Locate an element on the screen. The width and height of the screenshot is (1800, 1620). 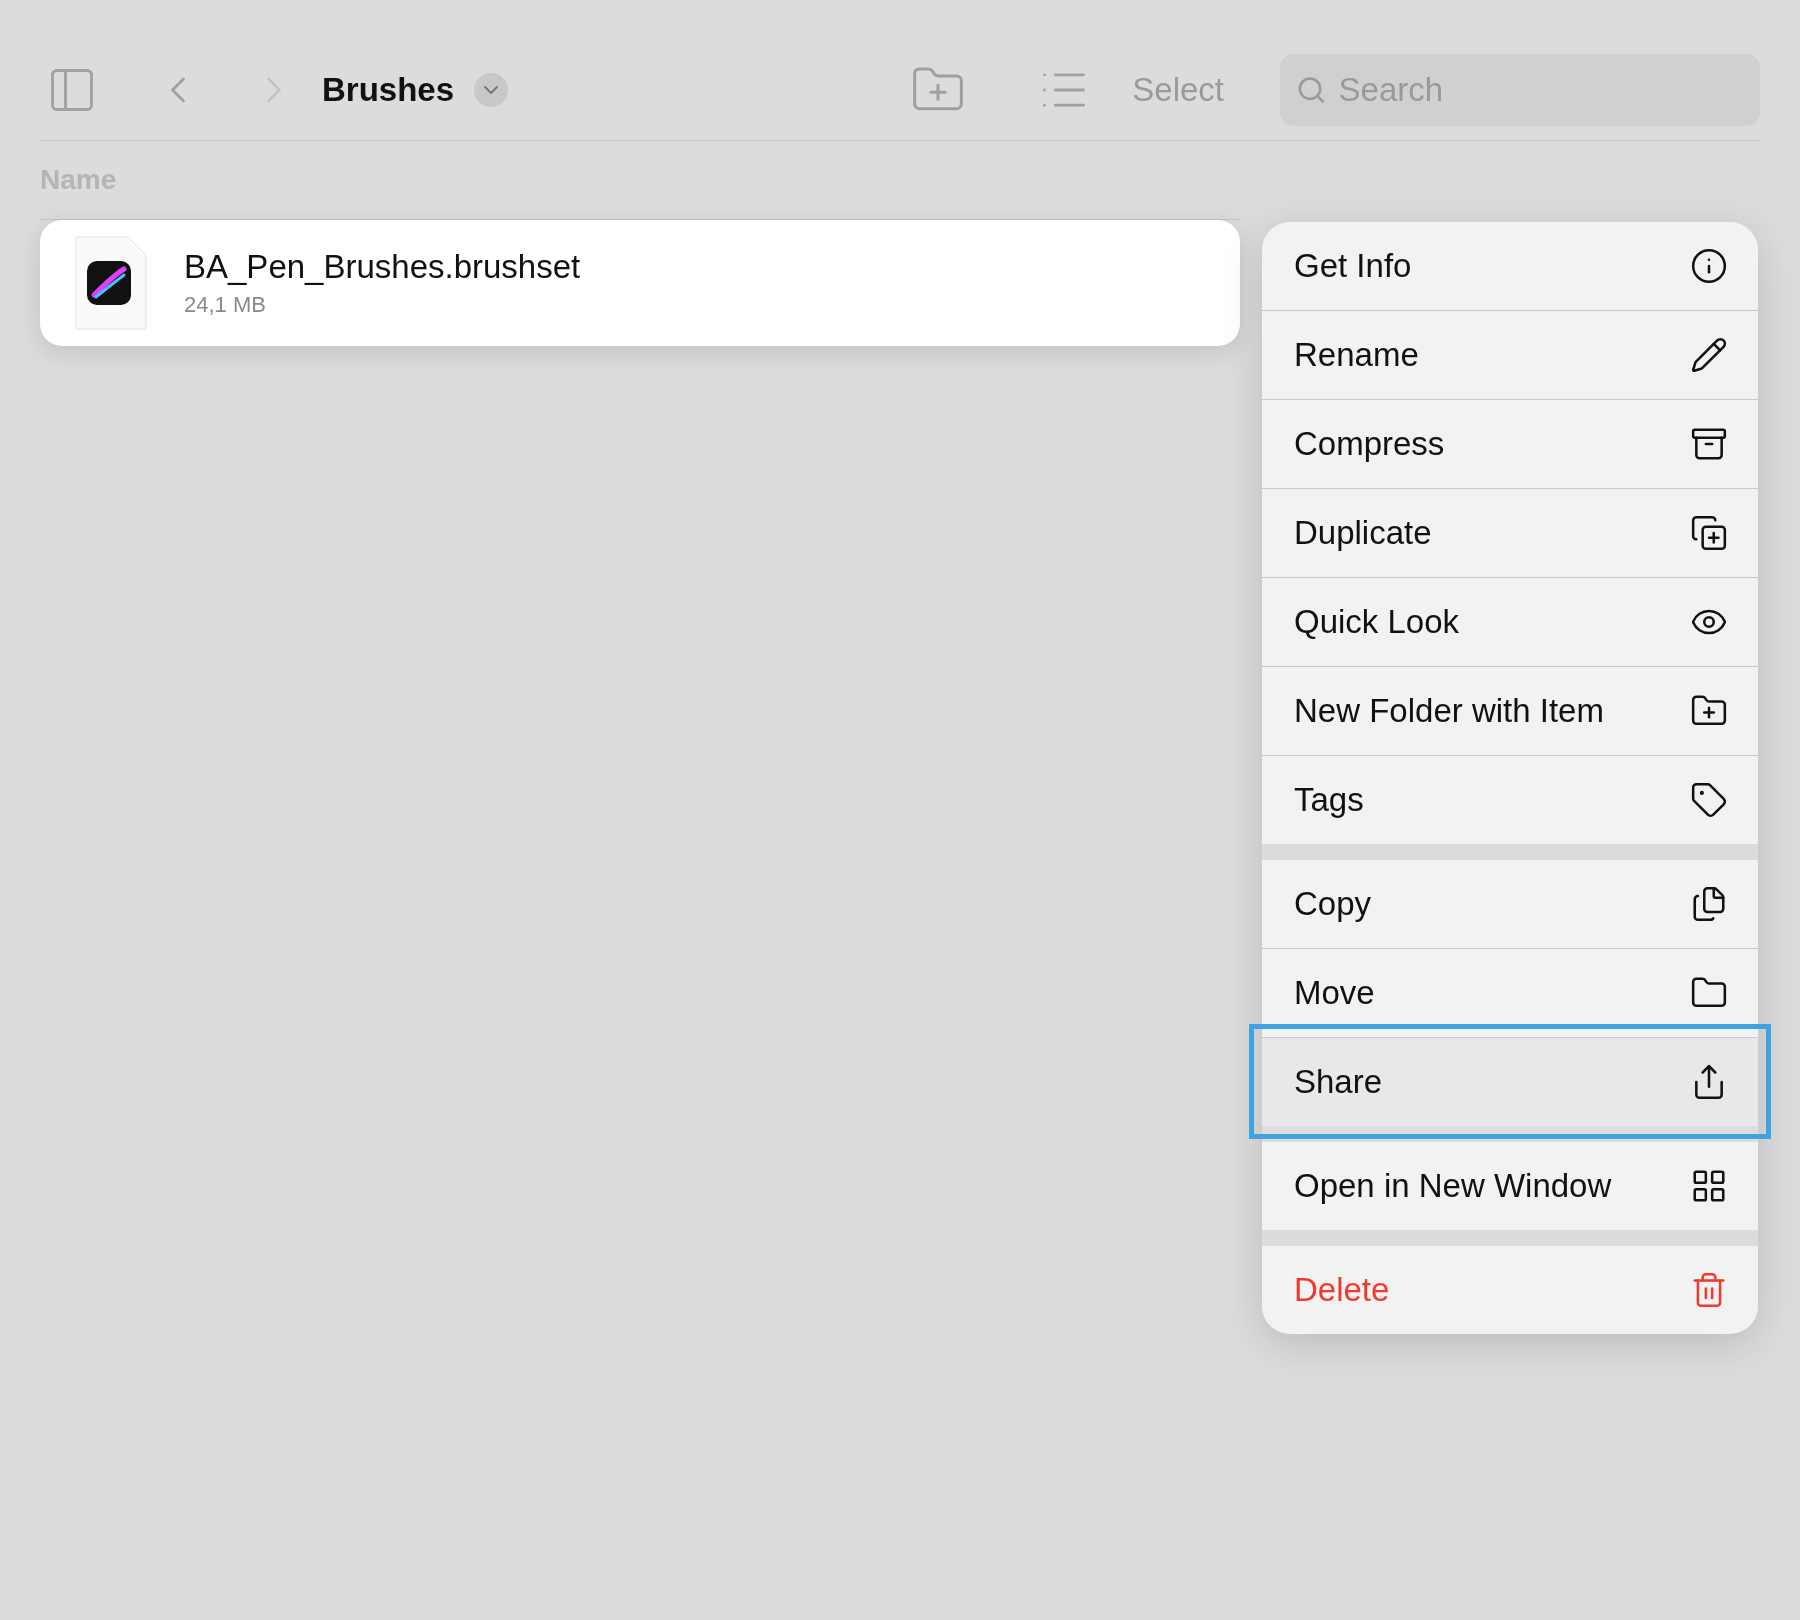
file-row: BA_Pen_Brushes.brushset 24,1 MB is located at coordinates (640, 283).